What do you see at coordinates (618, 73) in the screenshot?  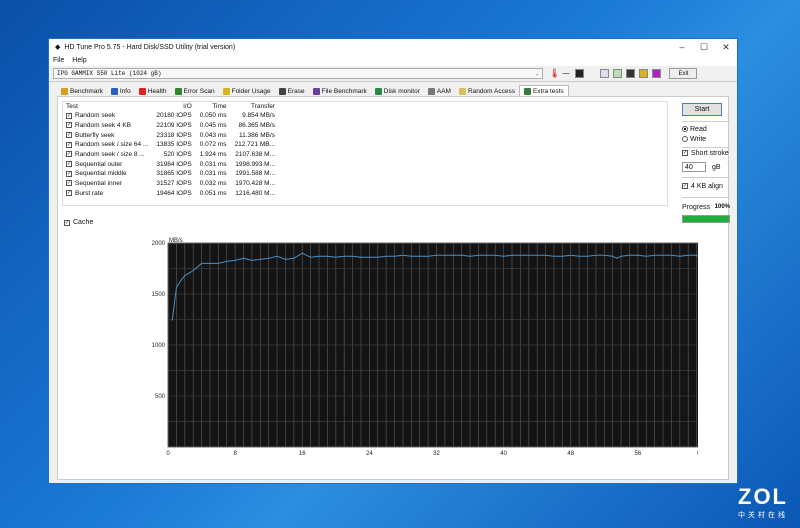 I see `copy-image-icon` at bounding box center [618, 73].